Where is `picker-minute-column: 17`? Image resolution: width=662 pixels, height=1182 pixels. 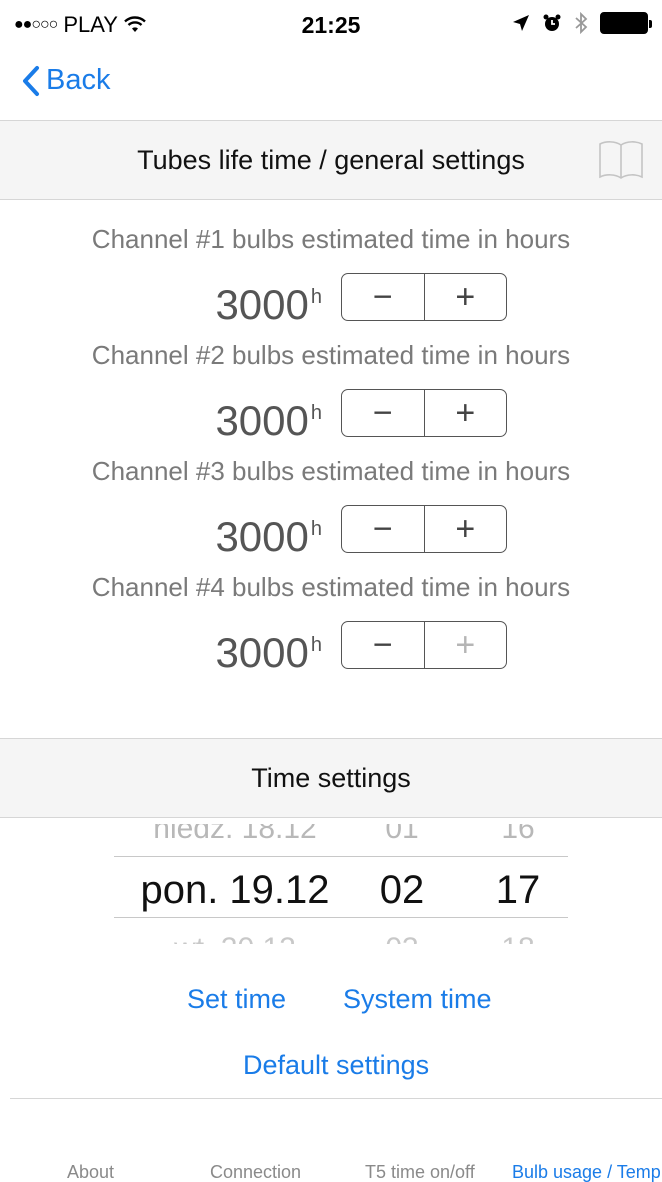
picker-minute-column: 17 is located at coordinates (518, 890).